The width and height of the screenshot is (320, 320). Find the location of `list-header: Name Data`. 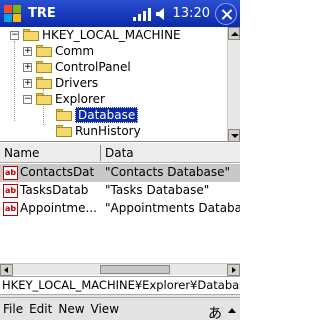

list-header: Name Data is located at coordinates (120, 153).